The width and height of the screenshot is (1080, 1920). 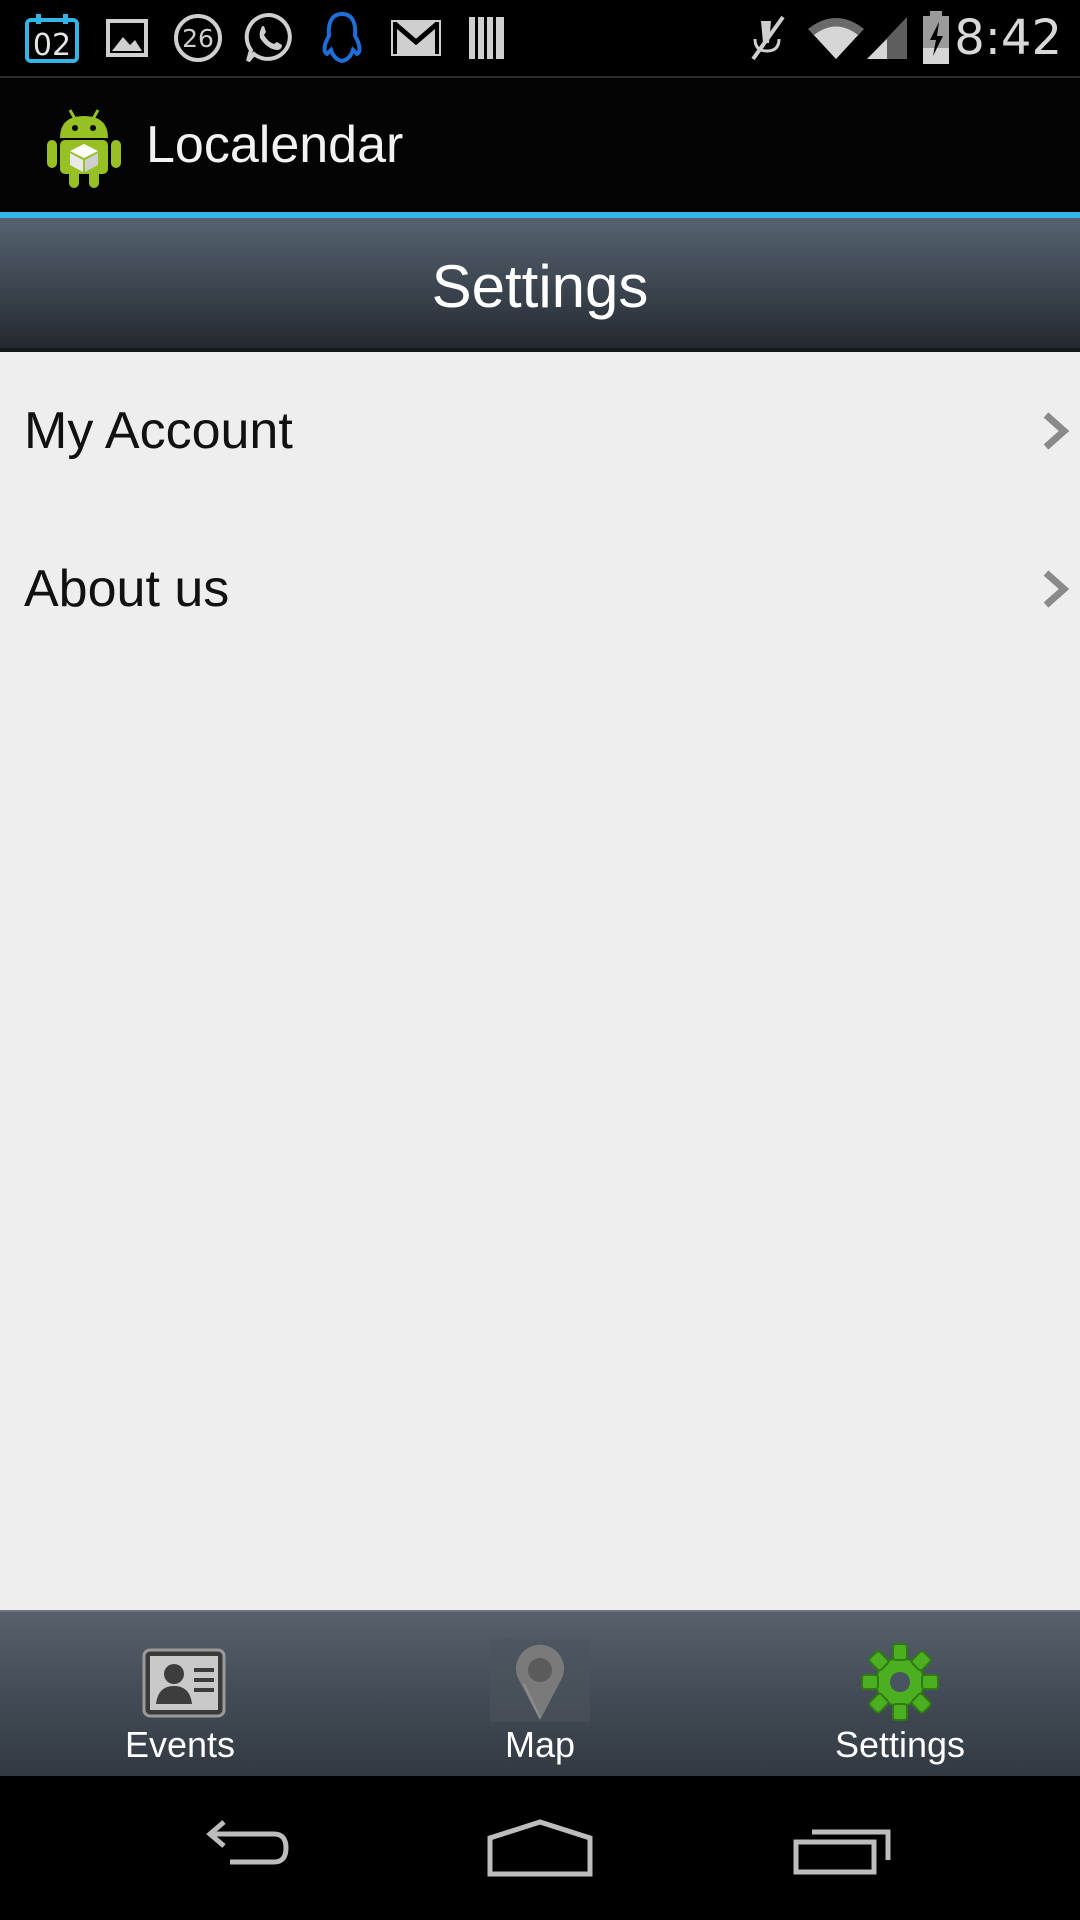 What do you see at coordinates (416, 38) in the screenshot?
I see `gmail-icon` at bounding box center [416, 38].